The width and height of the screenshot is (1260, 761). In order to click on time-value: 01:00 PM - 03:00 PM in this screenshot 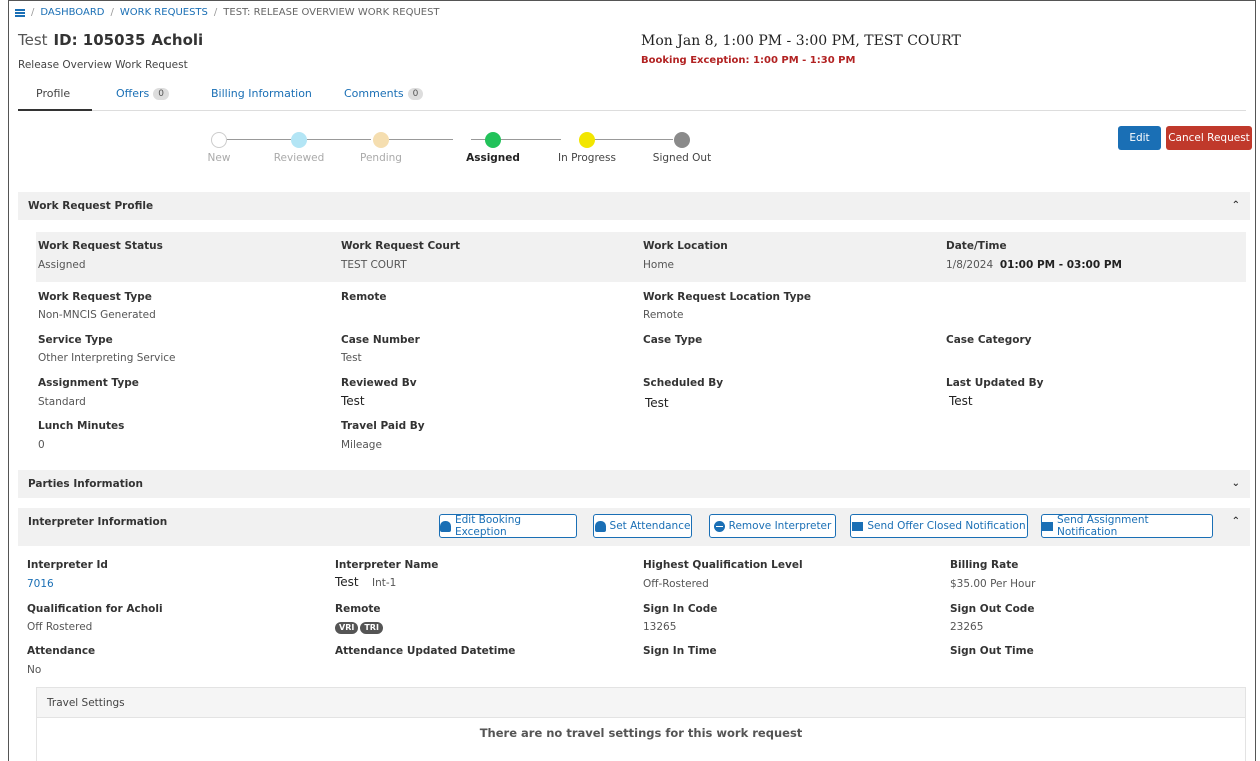, I will do `click(1060, 265)`.